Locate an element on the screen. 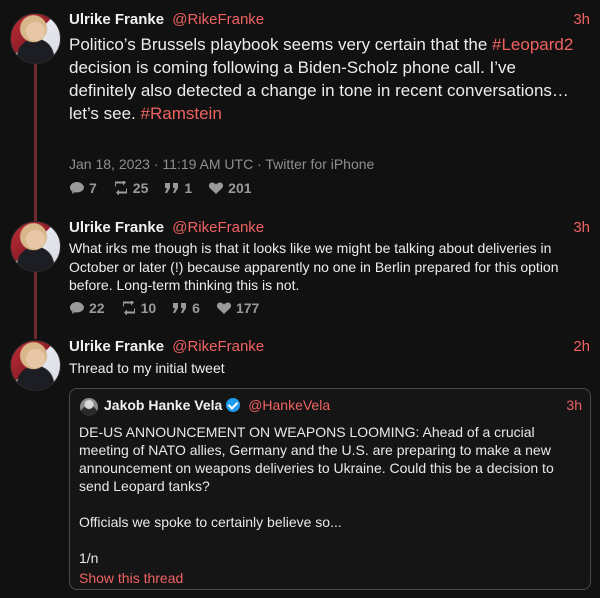 Image resolution: width=600 pixels, height=598 pixels. like-action: 201 is located at coordinates (230, 188).